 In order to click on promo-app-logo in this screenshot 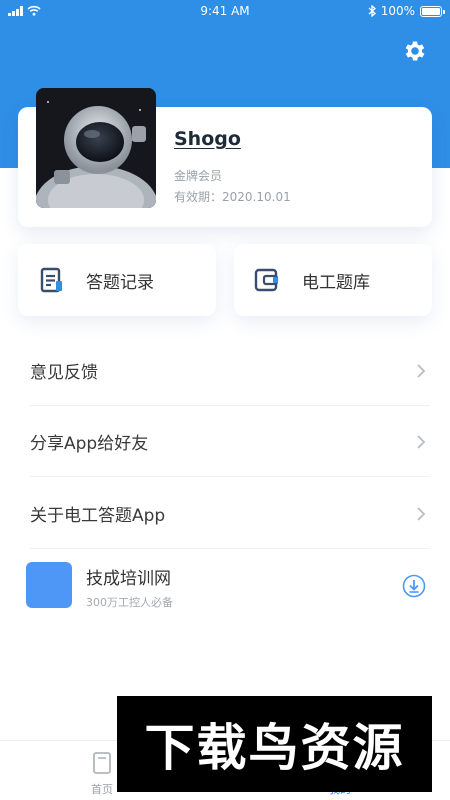, I will do `click(49, 585)`.